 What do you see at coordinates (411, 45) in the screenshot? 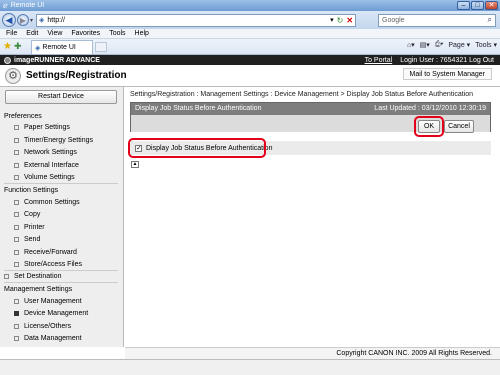
I see `home-icon: ⌂▾` at bounding box center [411, 45].